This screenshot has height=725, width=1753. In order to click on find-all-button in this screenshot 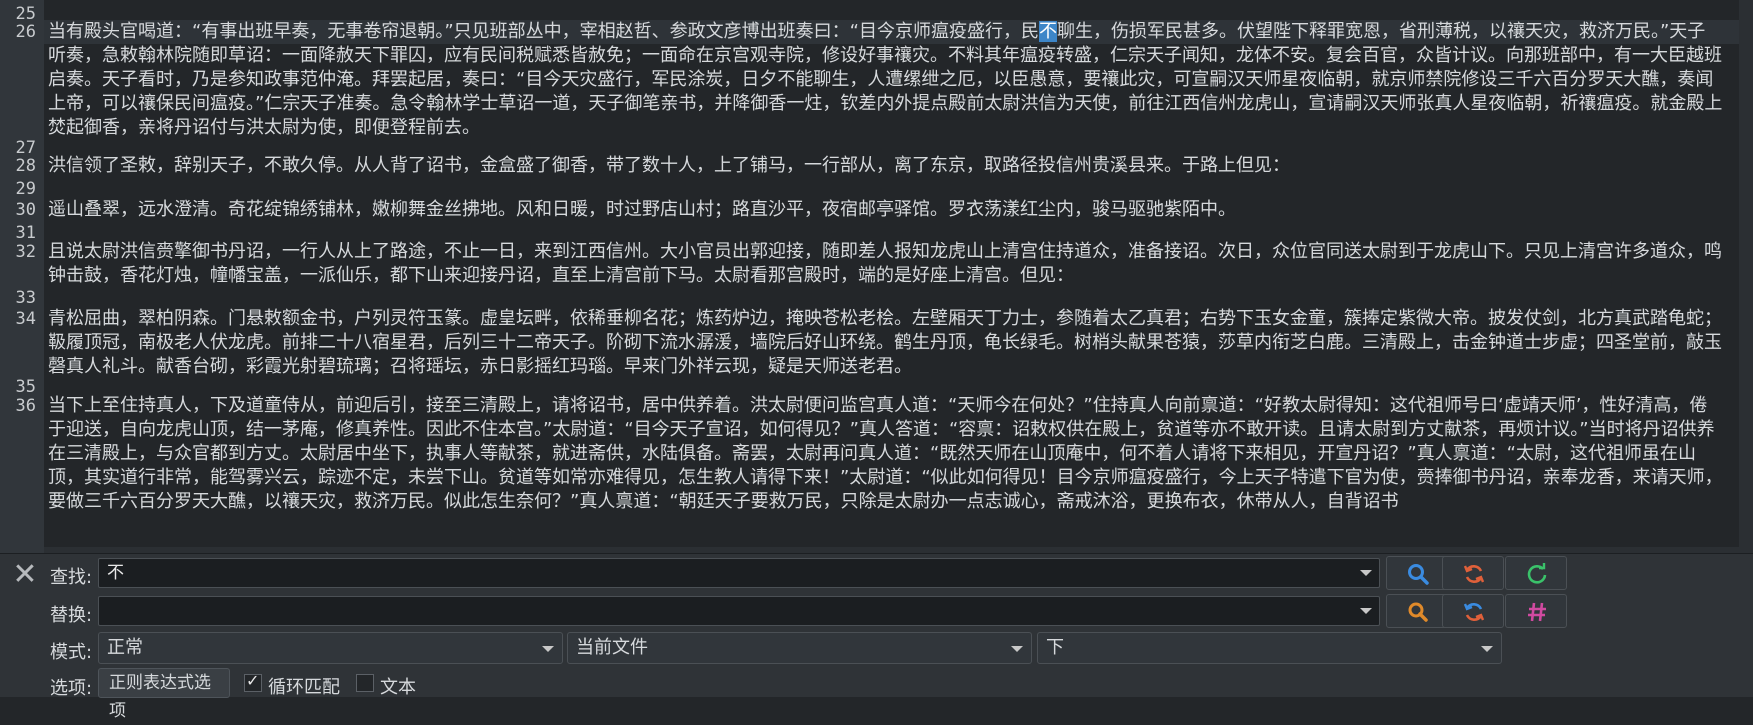, I will do `click(1536, 573)`.